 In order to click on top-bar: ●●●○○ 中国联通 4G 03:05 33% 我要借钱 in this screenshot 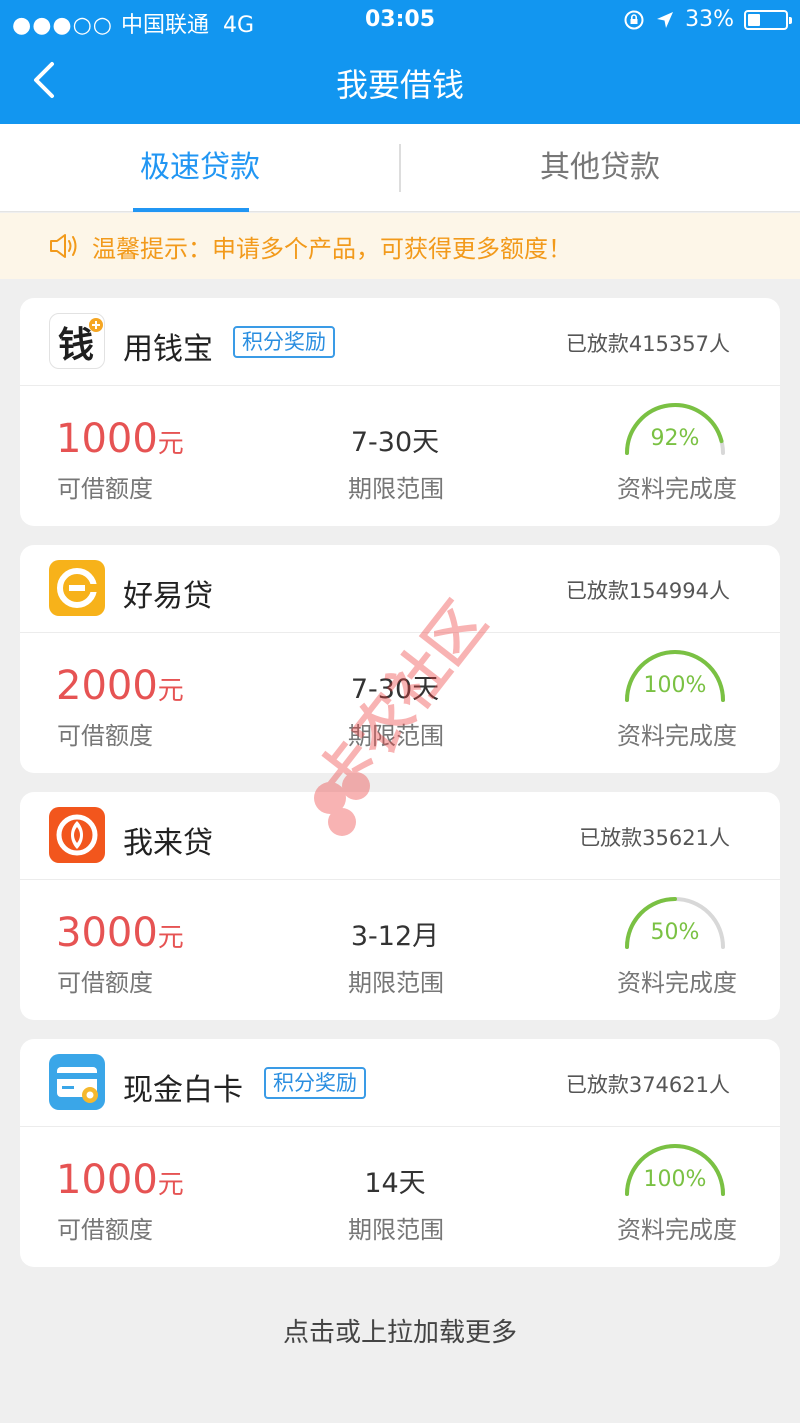, I will do `click(400, 62)`.